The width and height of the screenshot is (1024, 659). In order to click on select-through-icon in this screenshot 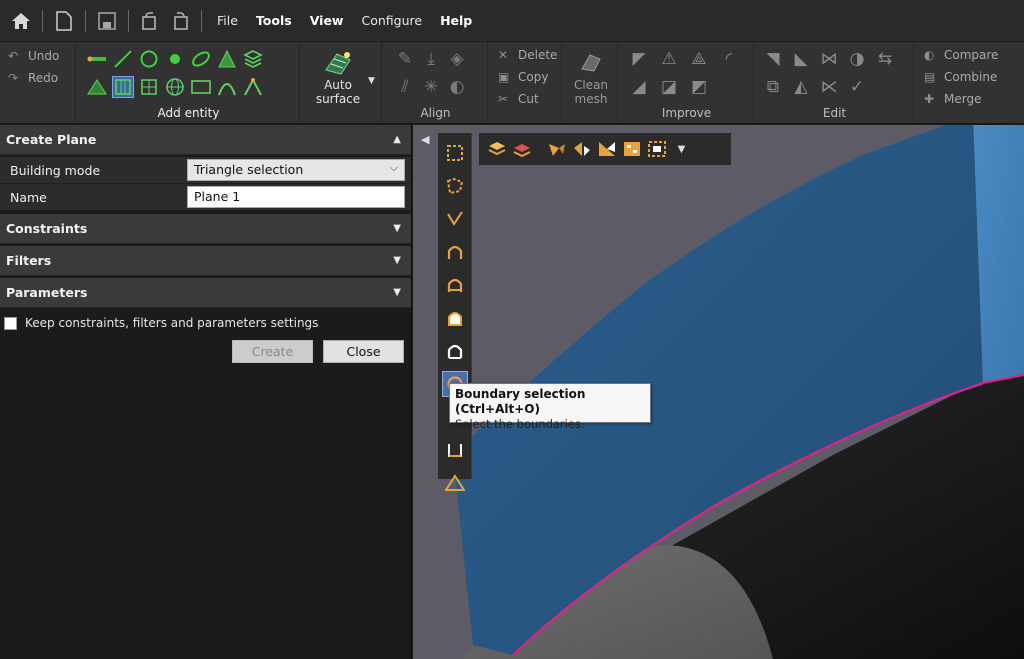, I will do `click(581, 149)`.